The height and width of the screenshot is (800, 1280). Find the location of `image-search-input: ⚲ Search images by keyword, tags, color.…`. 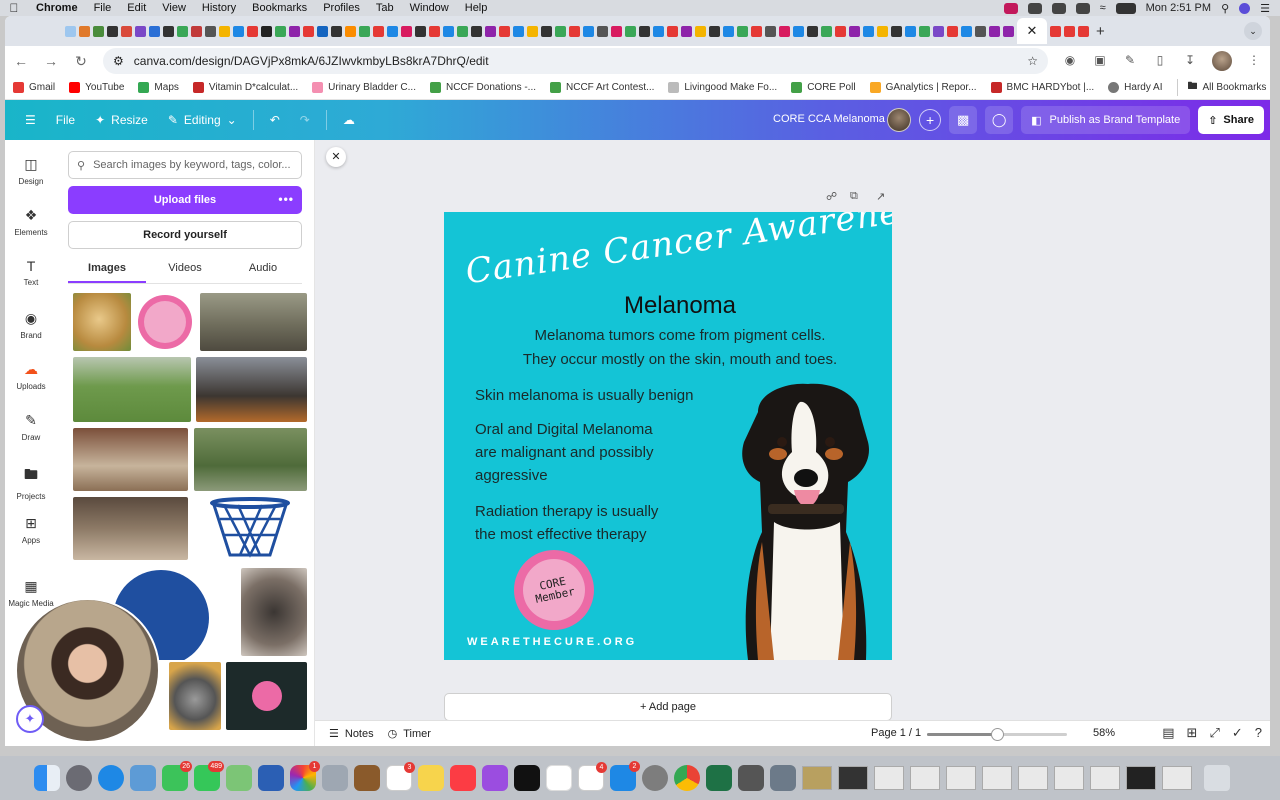

image-search-input: ⚲ Search images by keyword, tags, color.… is located at coordinates (185, 165).